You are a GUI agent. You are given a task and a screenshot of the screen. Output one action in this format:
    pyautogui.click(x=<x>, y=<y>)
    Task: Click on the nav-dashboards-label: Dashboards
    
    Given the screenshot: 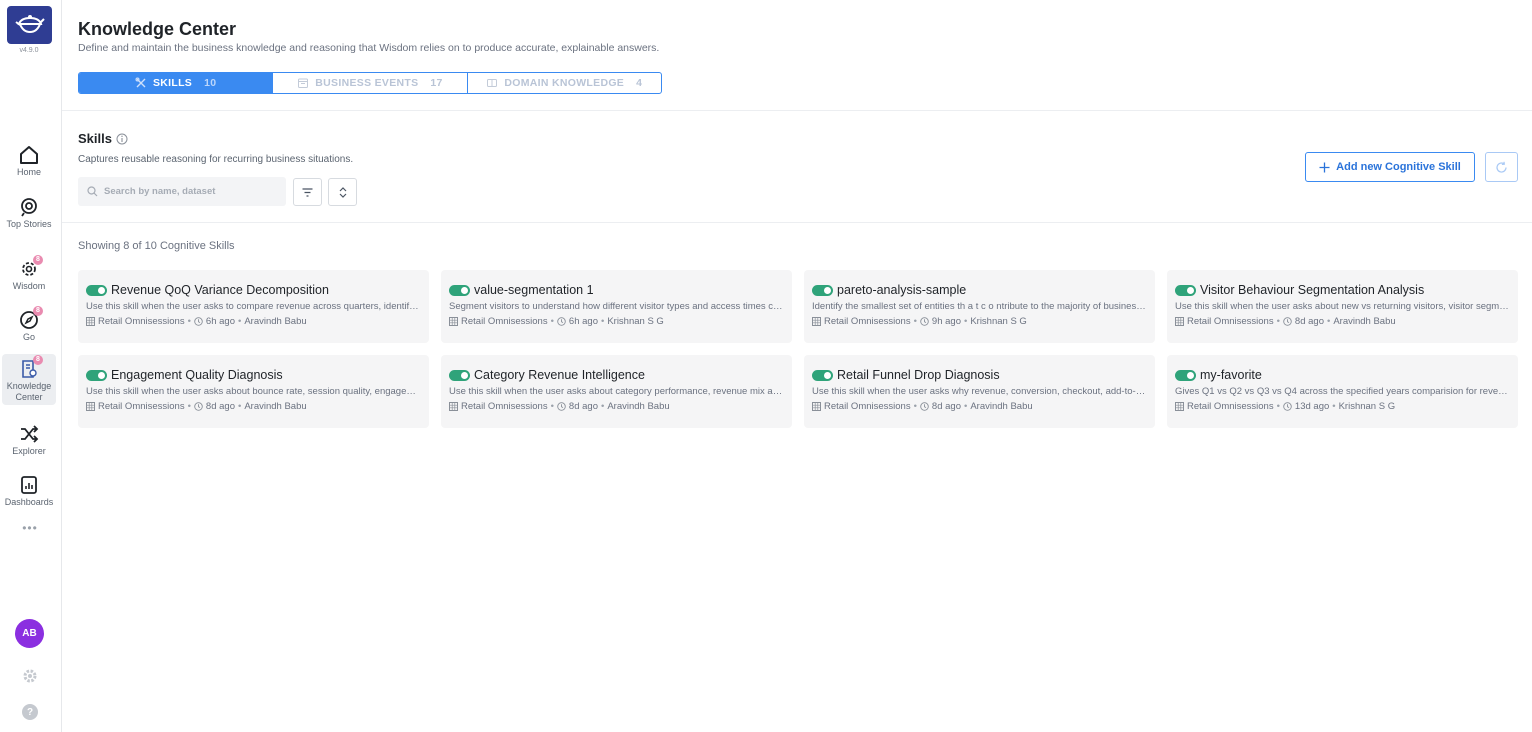 What is the action you would take?
    pyautogui.click(x=29, y=502)
    